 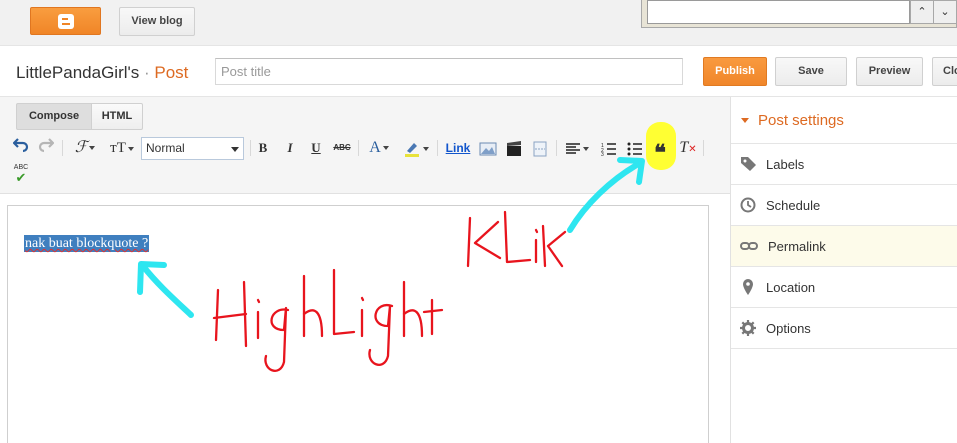 I want to click on overlay-popup: ⌃ ⌄, so click(x=799, y=14).